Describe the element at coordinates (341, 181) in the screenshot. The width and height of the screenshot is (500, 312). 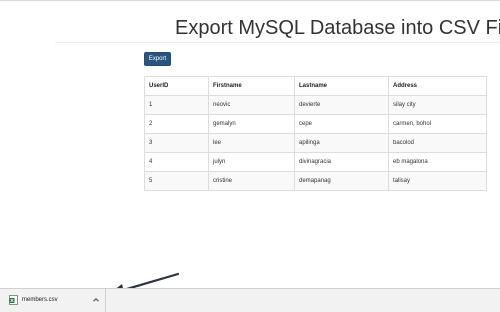
I see `cell-lastname: demapanag` at that location.